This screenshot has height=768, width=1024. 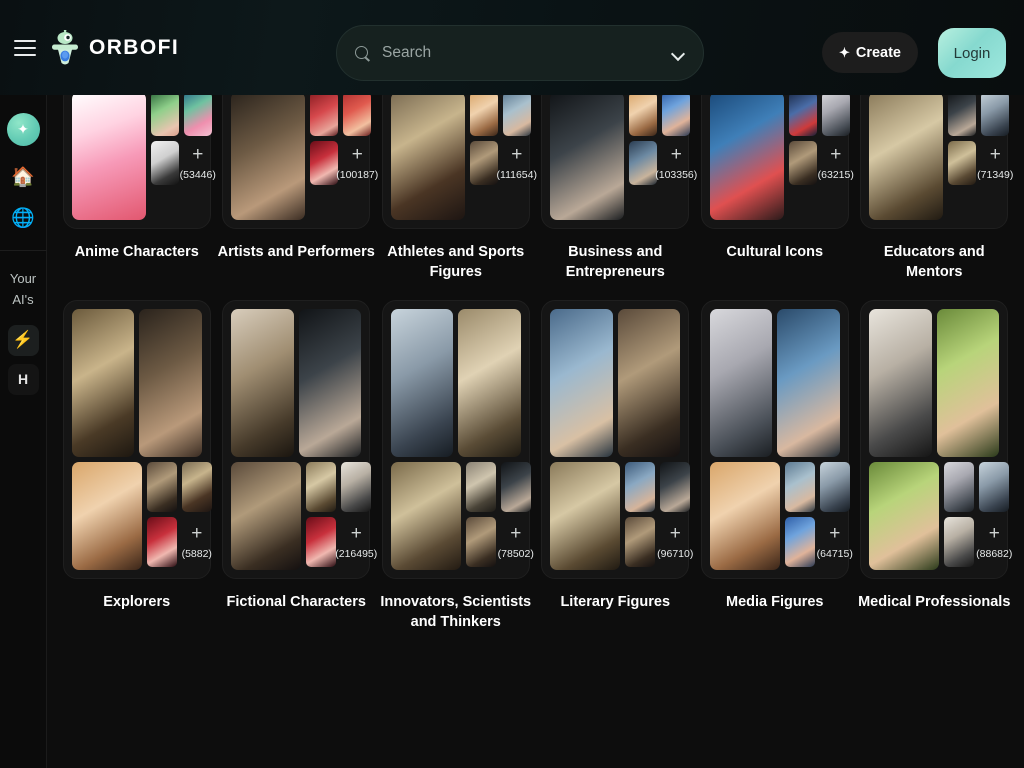 I want to click on category-cell: + (88682) Medical Professionals, so click(x=935, y=466).